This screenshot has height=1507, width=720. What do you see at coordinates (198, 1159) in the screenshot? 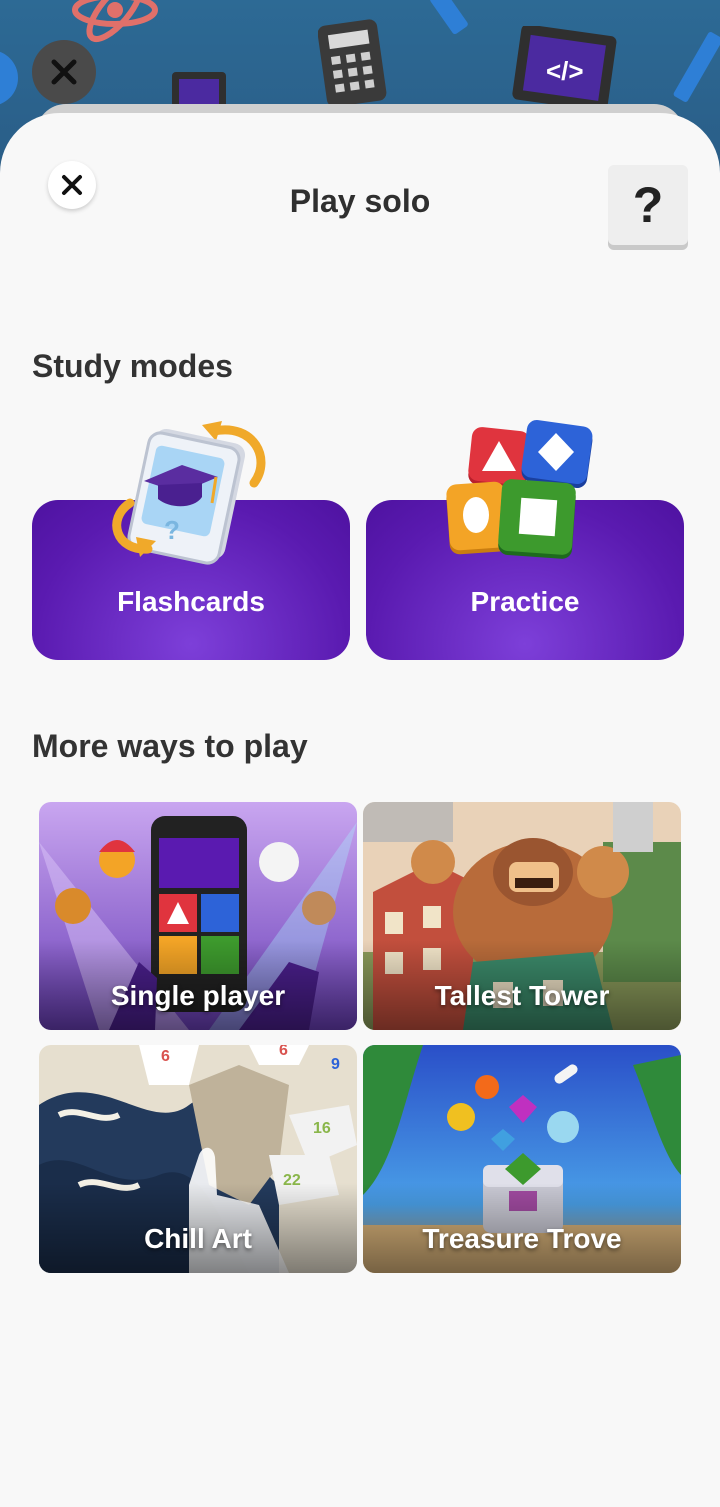
I see `chill-art-tile: 6 6 9 16 22 Chill Art` at bounding box center [198, 1159].